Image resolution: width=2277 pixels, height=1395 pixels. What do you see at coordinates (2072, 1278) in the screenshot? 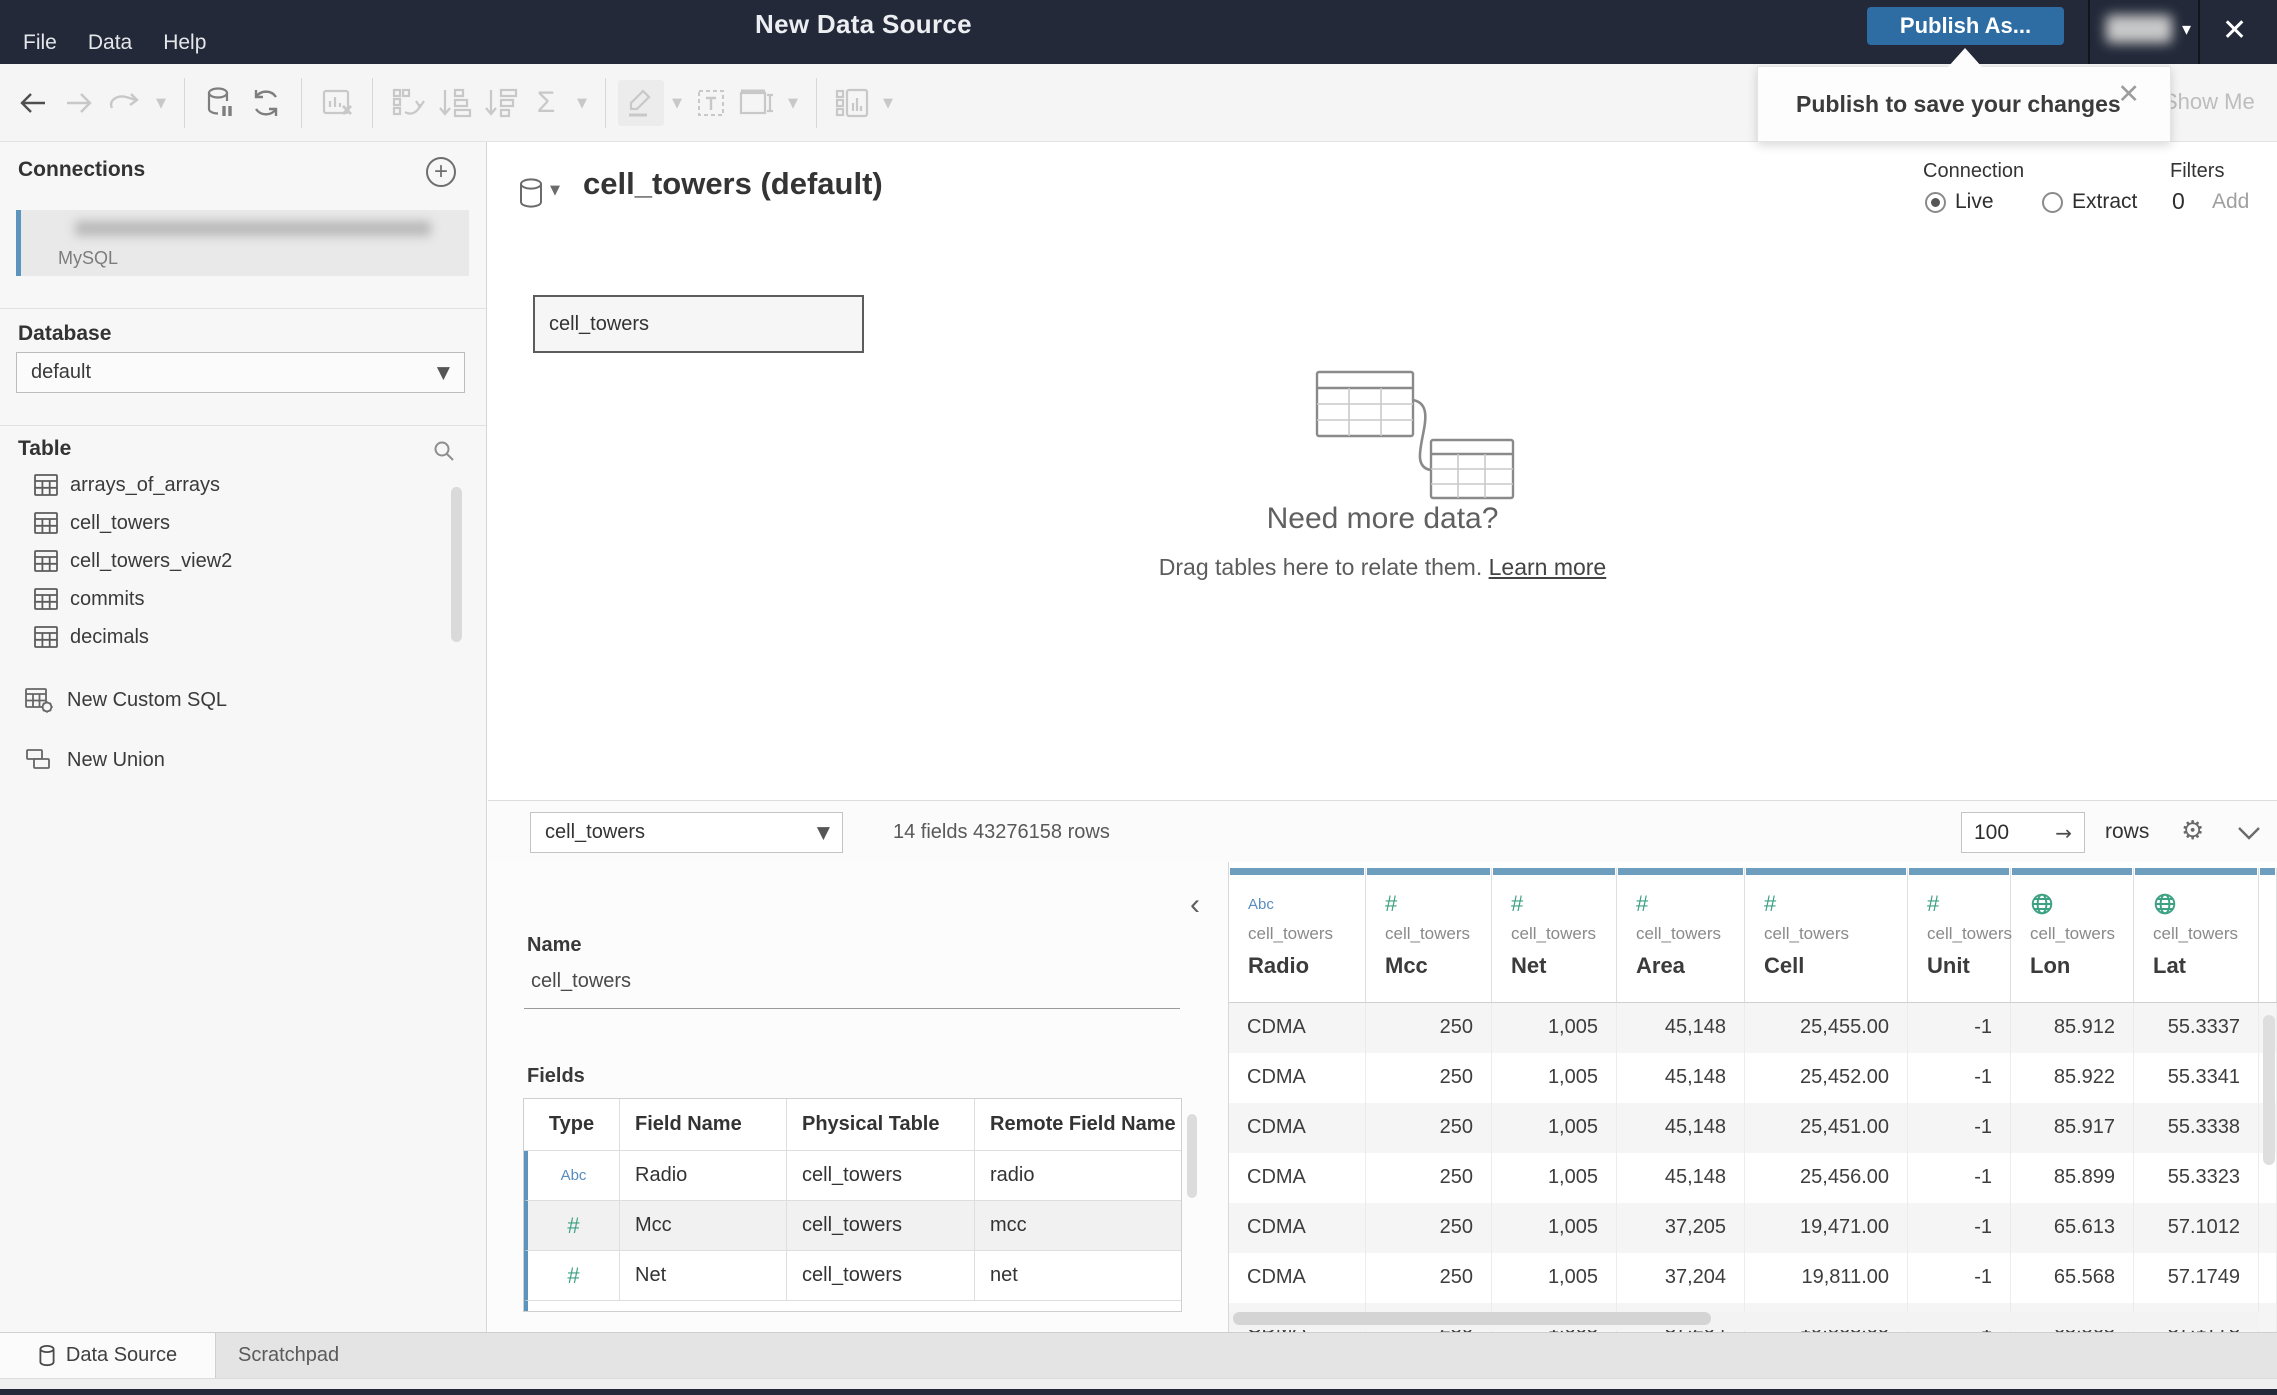
I see `grid-cell: 65.568` at bounding box center [2072, 1278].